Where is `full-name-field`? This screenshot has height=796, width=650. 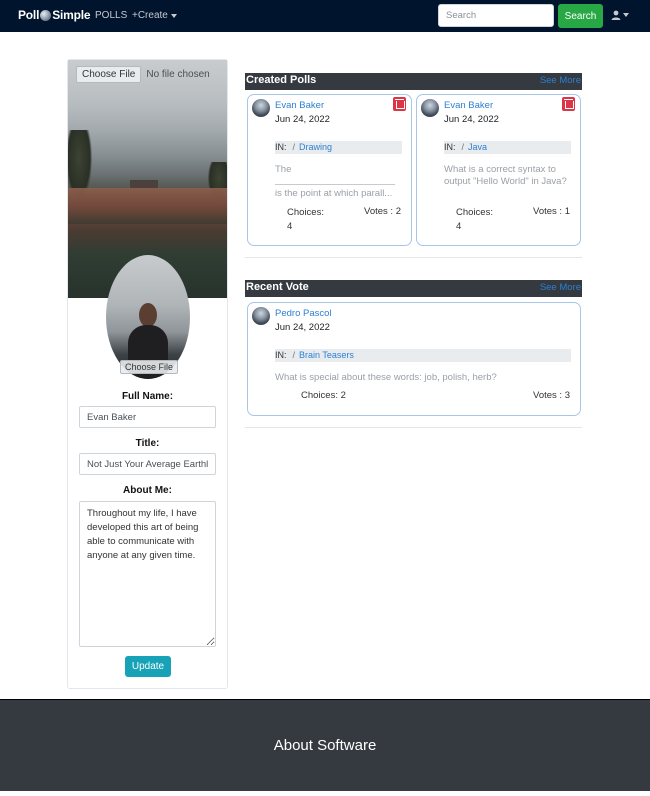 full-name-field is located at coordinates (147, 417).